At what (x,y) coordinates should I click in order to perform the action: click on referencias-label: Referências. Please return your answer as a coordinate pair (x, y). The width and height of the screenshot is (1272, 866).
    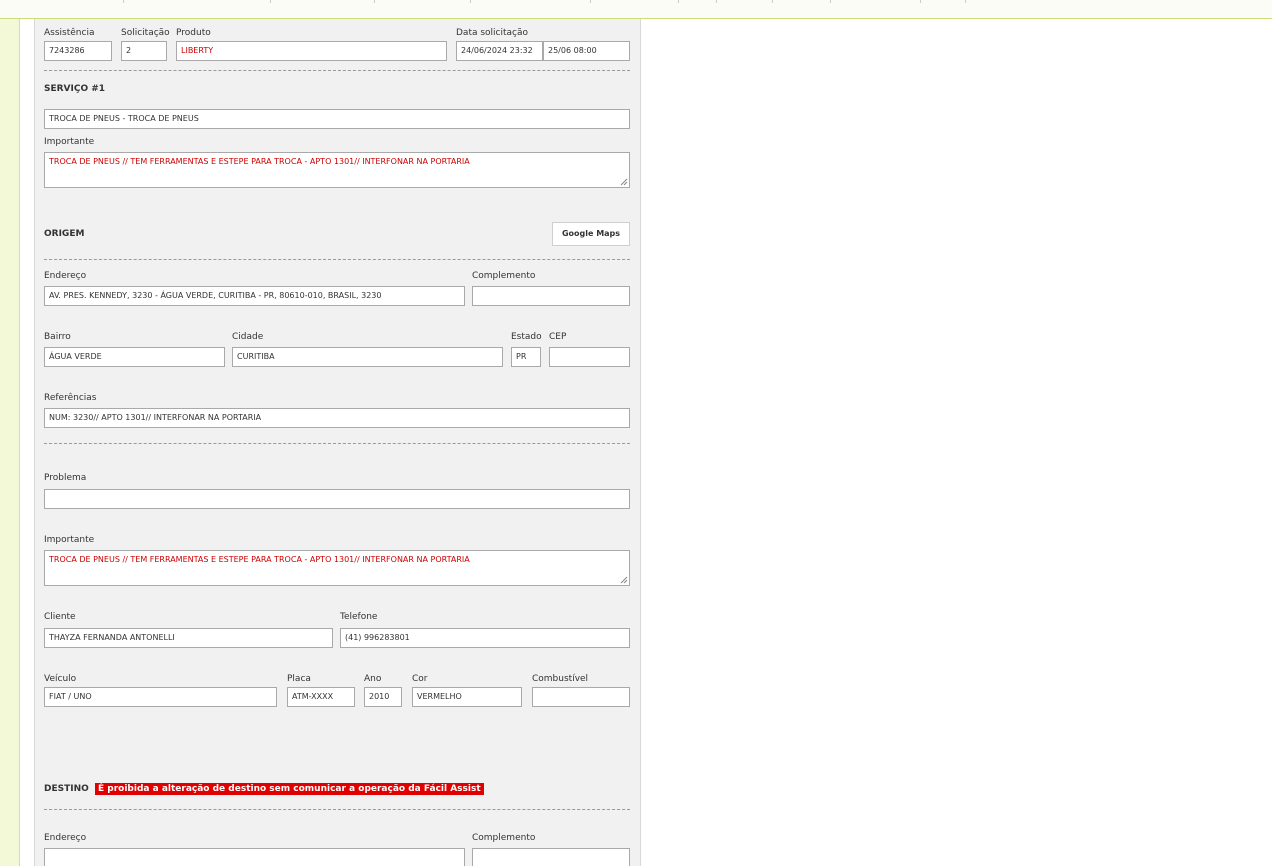
    Looking at the image, I should click on (70, 398).